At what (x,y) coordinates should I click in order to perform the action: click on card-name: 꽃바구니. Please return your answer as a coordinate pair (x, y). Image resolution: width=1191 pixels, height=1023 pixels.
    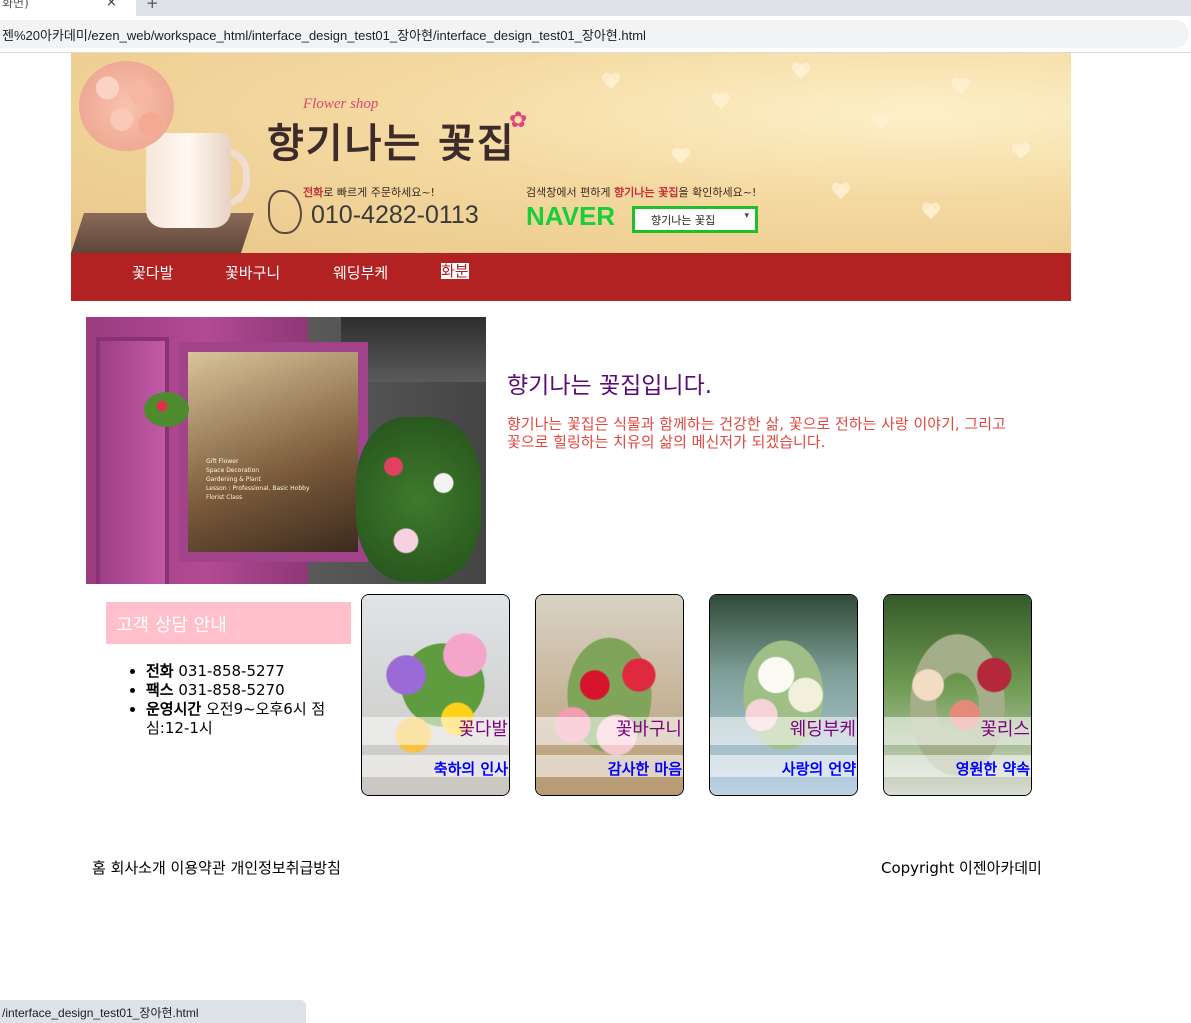
    Looking at the image, I should click on (648, 729).